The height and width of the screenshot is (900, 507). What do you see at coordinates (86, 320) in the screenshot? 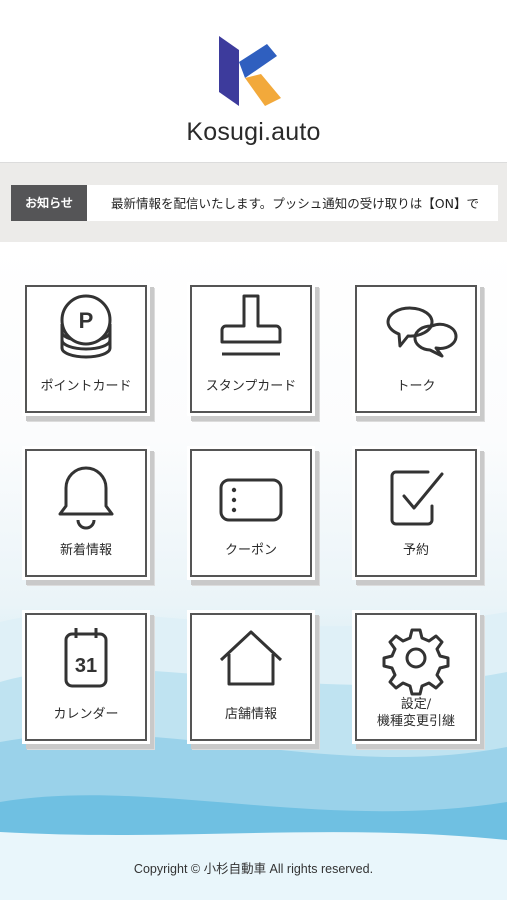
I see `svg-text: P` at bounding box center [86, 320].